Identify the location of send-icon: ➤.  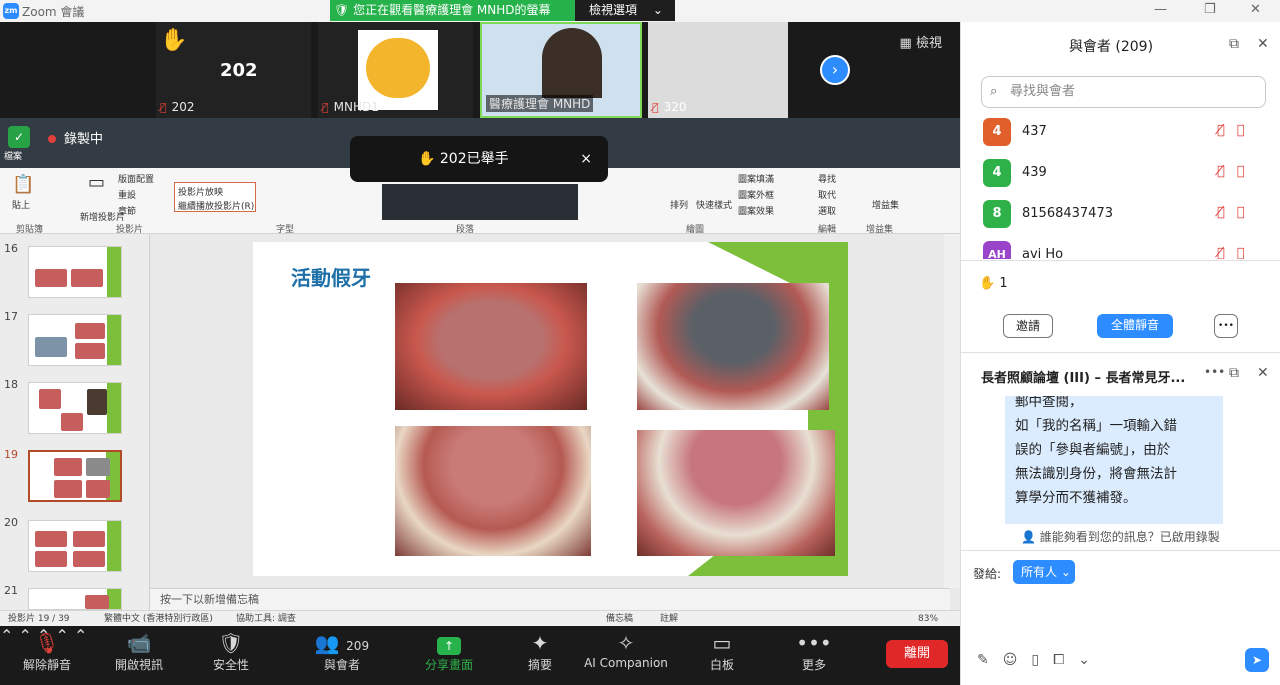
(1257, 660).